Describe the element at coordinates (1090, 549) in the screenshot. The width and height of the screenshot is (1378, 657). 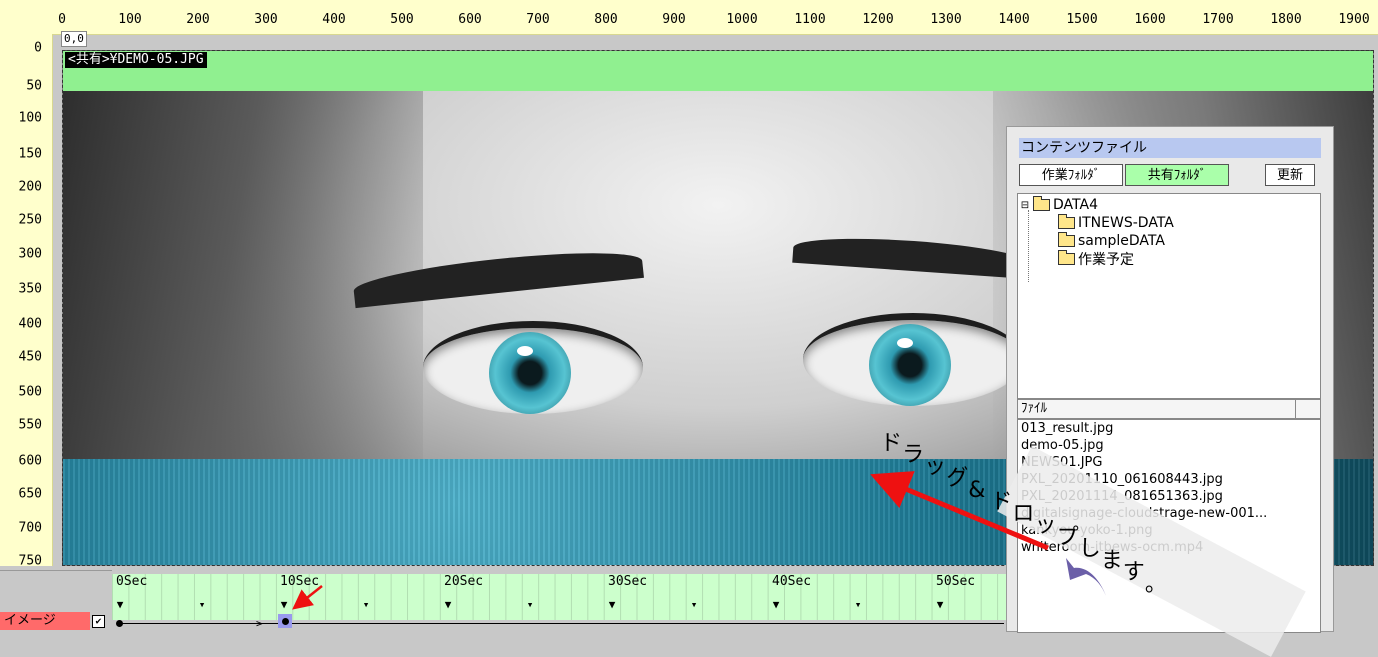
I see `annotation-char: し` at that location.